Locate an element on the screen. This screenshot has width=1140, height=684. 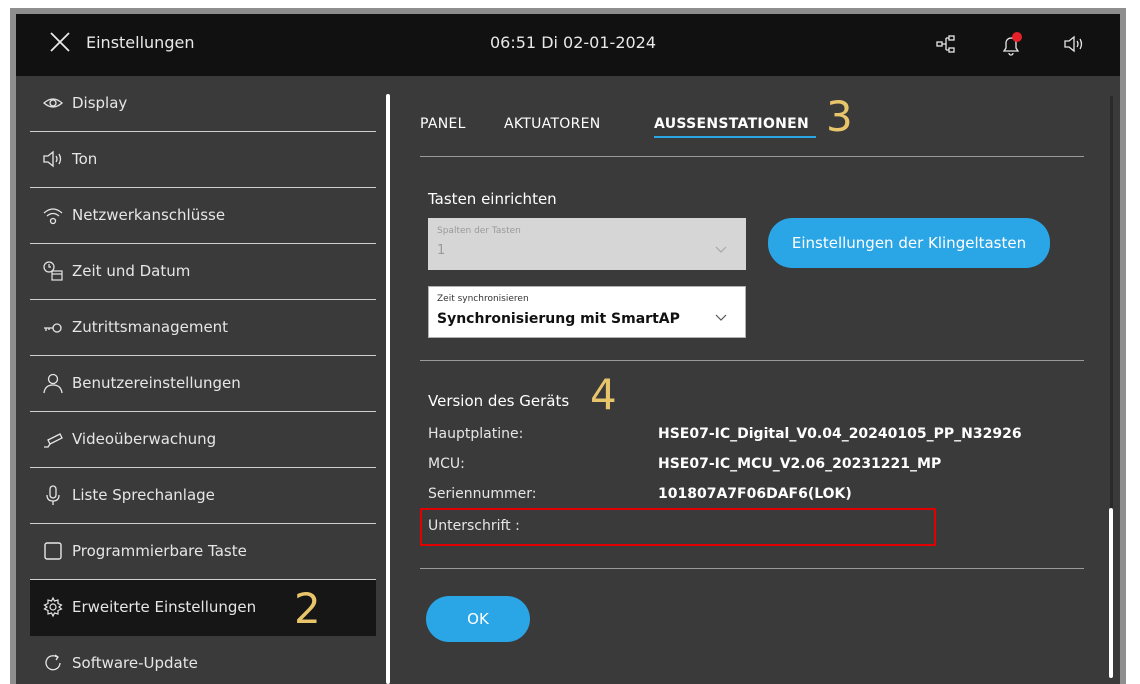
eye-icon is located at coordinates (53, 103).